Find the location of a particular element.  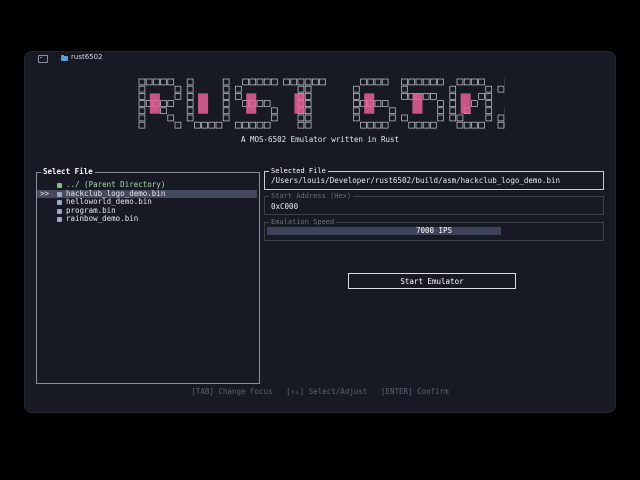

emulation-speed-value: 7000 IPS is located at coordinates (434, 230).